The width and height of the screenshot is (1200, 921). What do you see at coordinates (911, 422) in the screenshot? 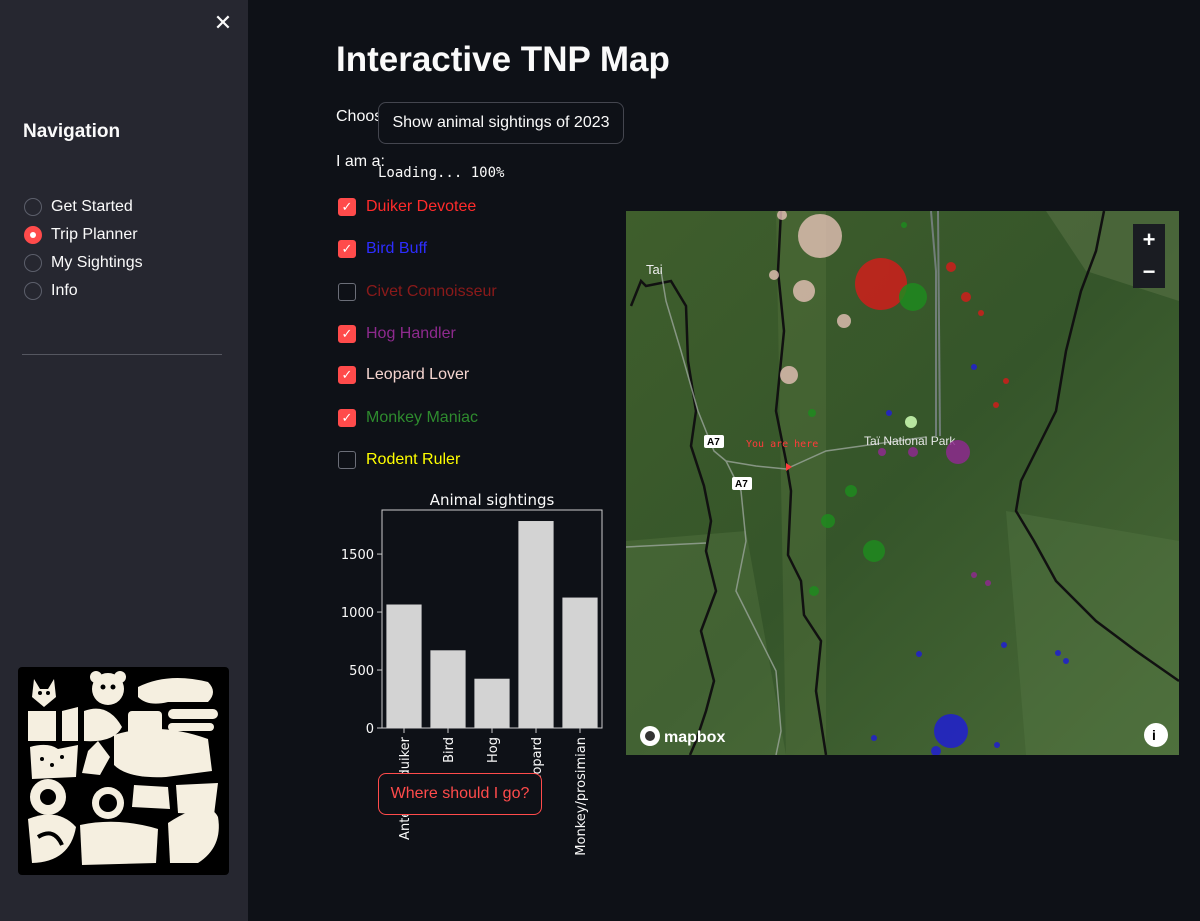
I see `park-tree-icon` at bounding box center [911, 422].